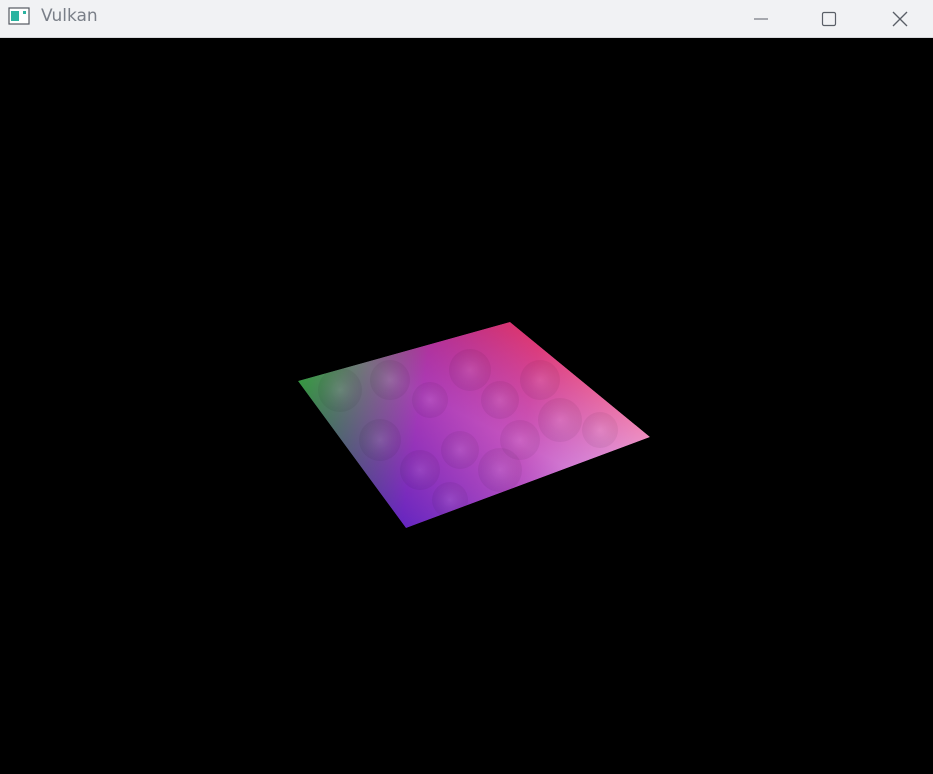 This screenshot has width=933, height=774. I want to click on maximize-button, so click(829, 18).